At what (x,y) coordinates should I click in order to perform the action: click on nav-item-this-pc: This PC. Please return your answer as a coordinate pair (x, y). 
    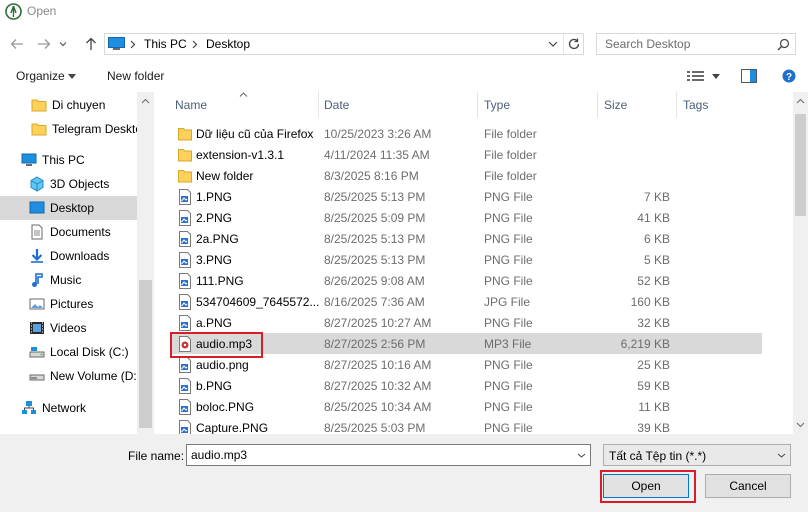
    Looking at the image, I should click on (68, 160).